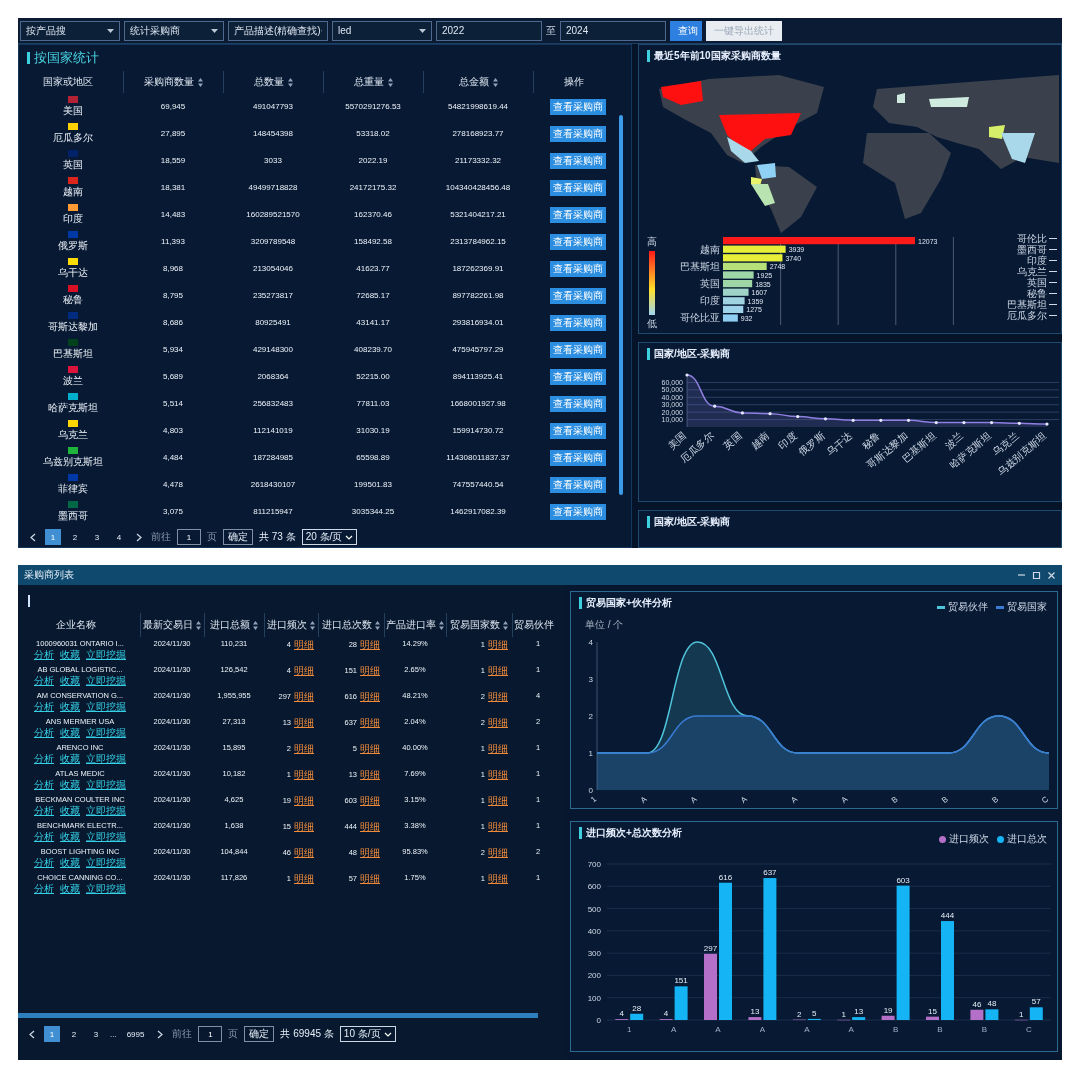 This screenshot has height=1080, width=1080. What do you see at coordinates (168, 82) in the screenshot?
I see `column-header: 采购商数量` at bounding box center [168, 82].